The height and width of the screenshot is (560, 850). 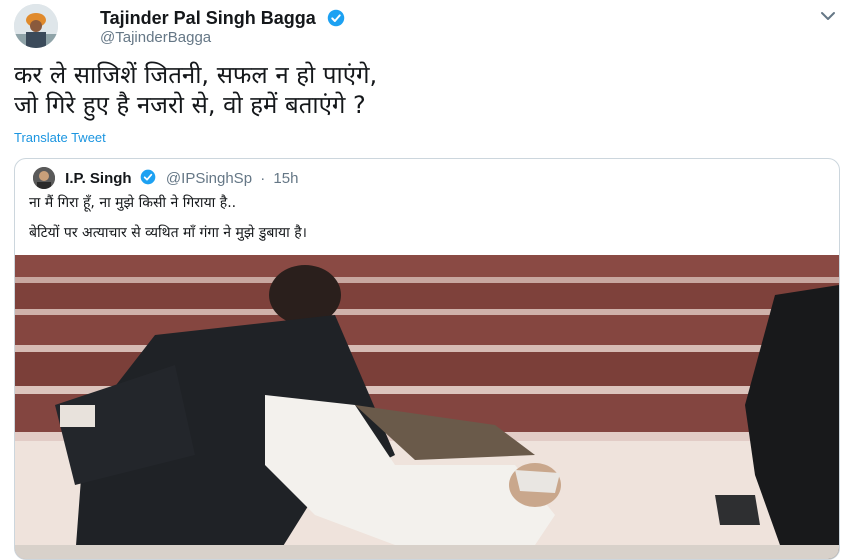 I want to click on quoted-tweet-time: 15h, so click(x=285, y=178).